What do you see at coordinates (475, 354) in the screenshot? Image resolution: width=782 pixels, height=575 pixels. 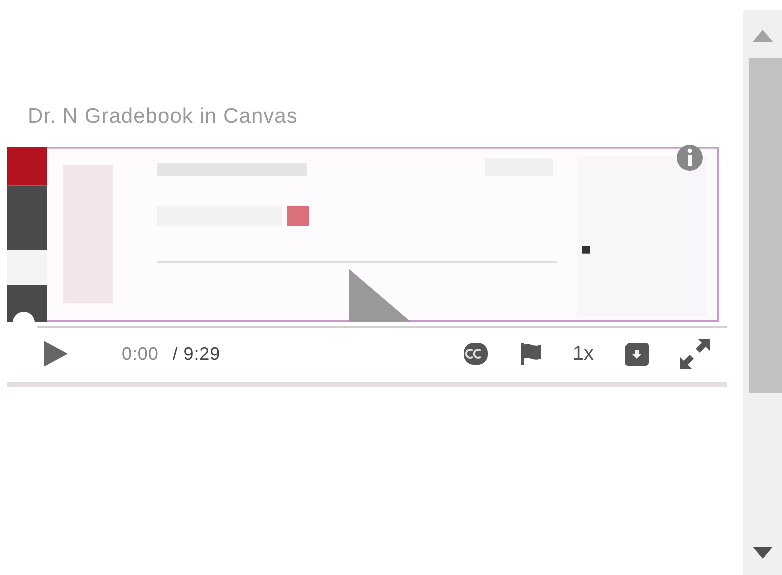 I see `closed-captions-icon` at bounding box center [475, 354].